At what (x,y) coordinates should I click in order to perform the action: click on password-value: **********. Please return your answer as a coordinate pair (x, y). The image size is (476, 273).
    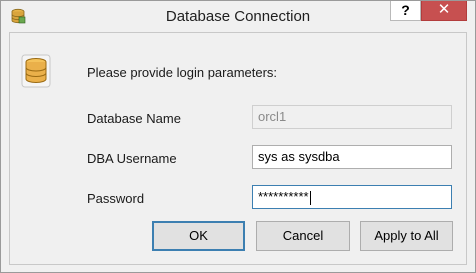
    Looking at the image, I should click on (283, 196).